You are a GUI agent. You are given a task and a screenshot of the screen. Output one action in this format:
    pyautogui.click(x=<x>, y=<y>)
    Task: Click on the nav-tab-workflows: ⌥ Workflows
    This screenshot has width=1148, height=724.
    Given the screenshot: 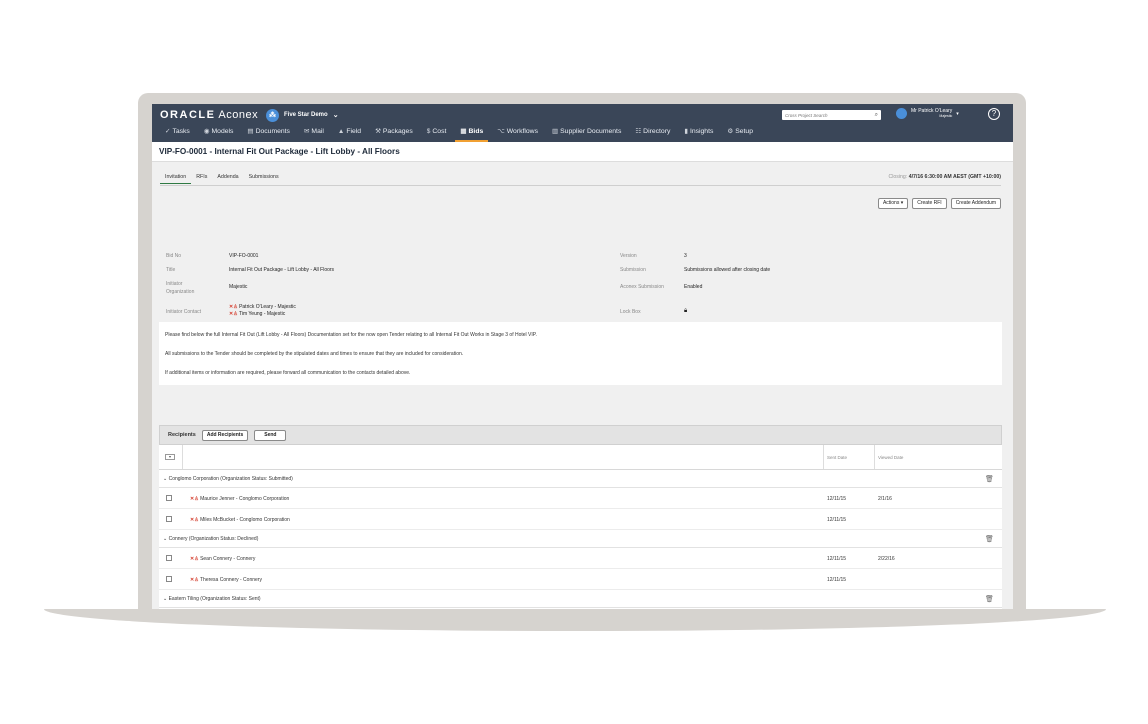 What is the action you would take?
    pyautogui.click(x=517, y=134)
    